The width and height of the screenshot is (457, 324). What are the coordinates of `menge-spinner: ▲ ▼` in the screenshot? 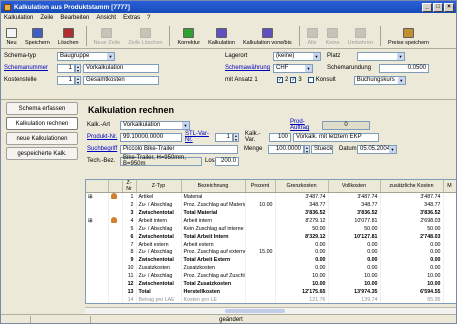 It's located at (307, 149).